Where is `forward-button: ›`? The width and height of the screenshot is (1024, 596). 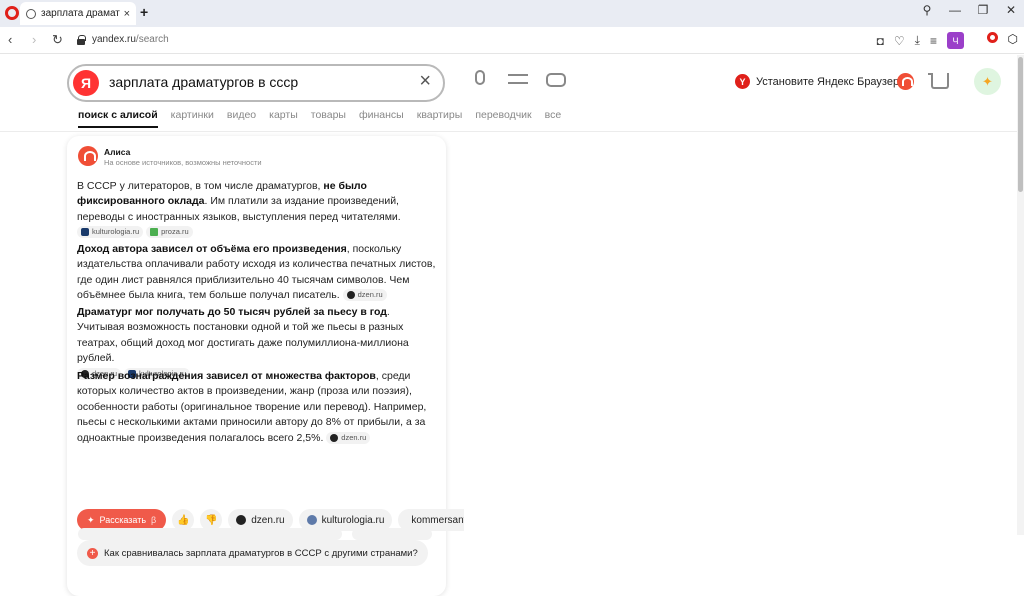
forward-button: › is located at coordinates (34, 39).